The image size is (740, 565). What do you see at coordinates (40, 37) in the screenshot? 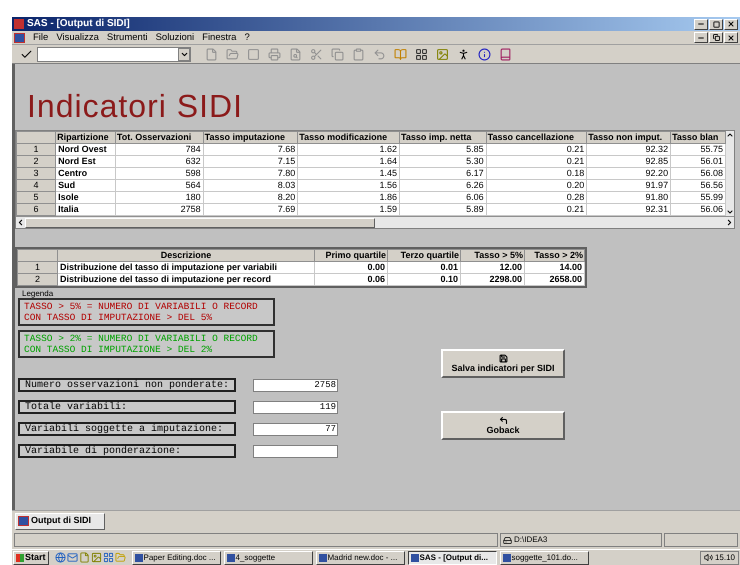
I see `menu-item: File` at bounding box center [40, 37].